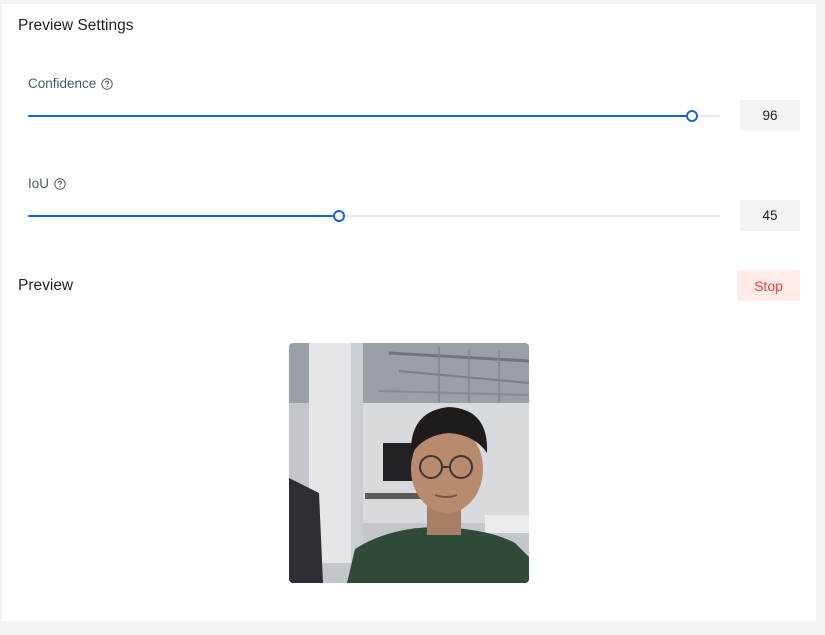  What do you see at coordinates (46, 285) in the screenshot?
I see `preview-title: Preview` at bounding box center [46, 285].